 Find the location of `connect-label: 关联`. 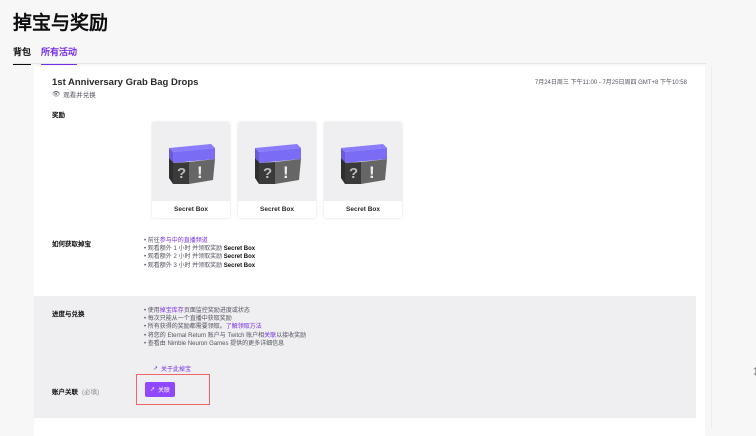

connect-label: 关联 is located at coordinates (164, 391).